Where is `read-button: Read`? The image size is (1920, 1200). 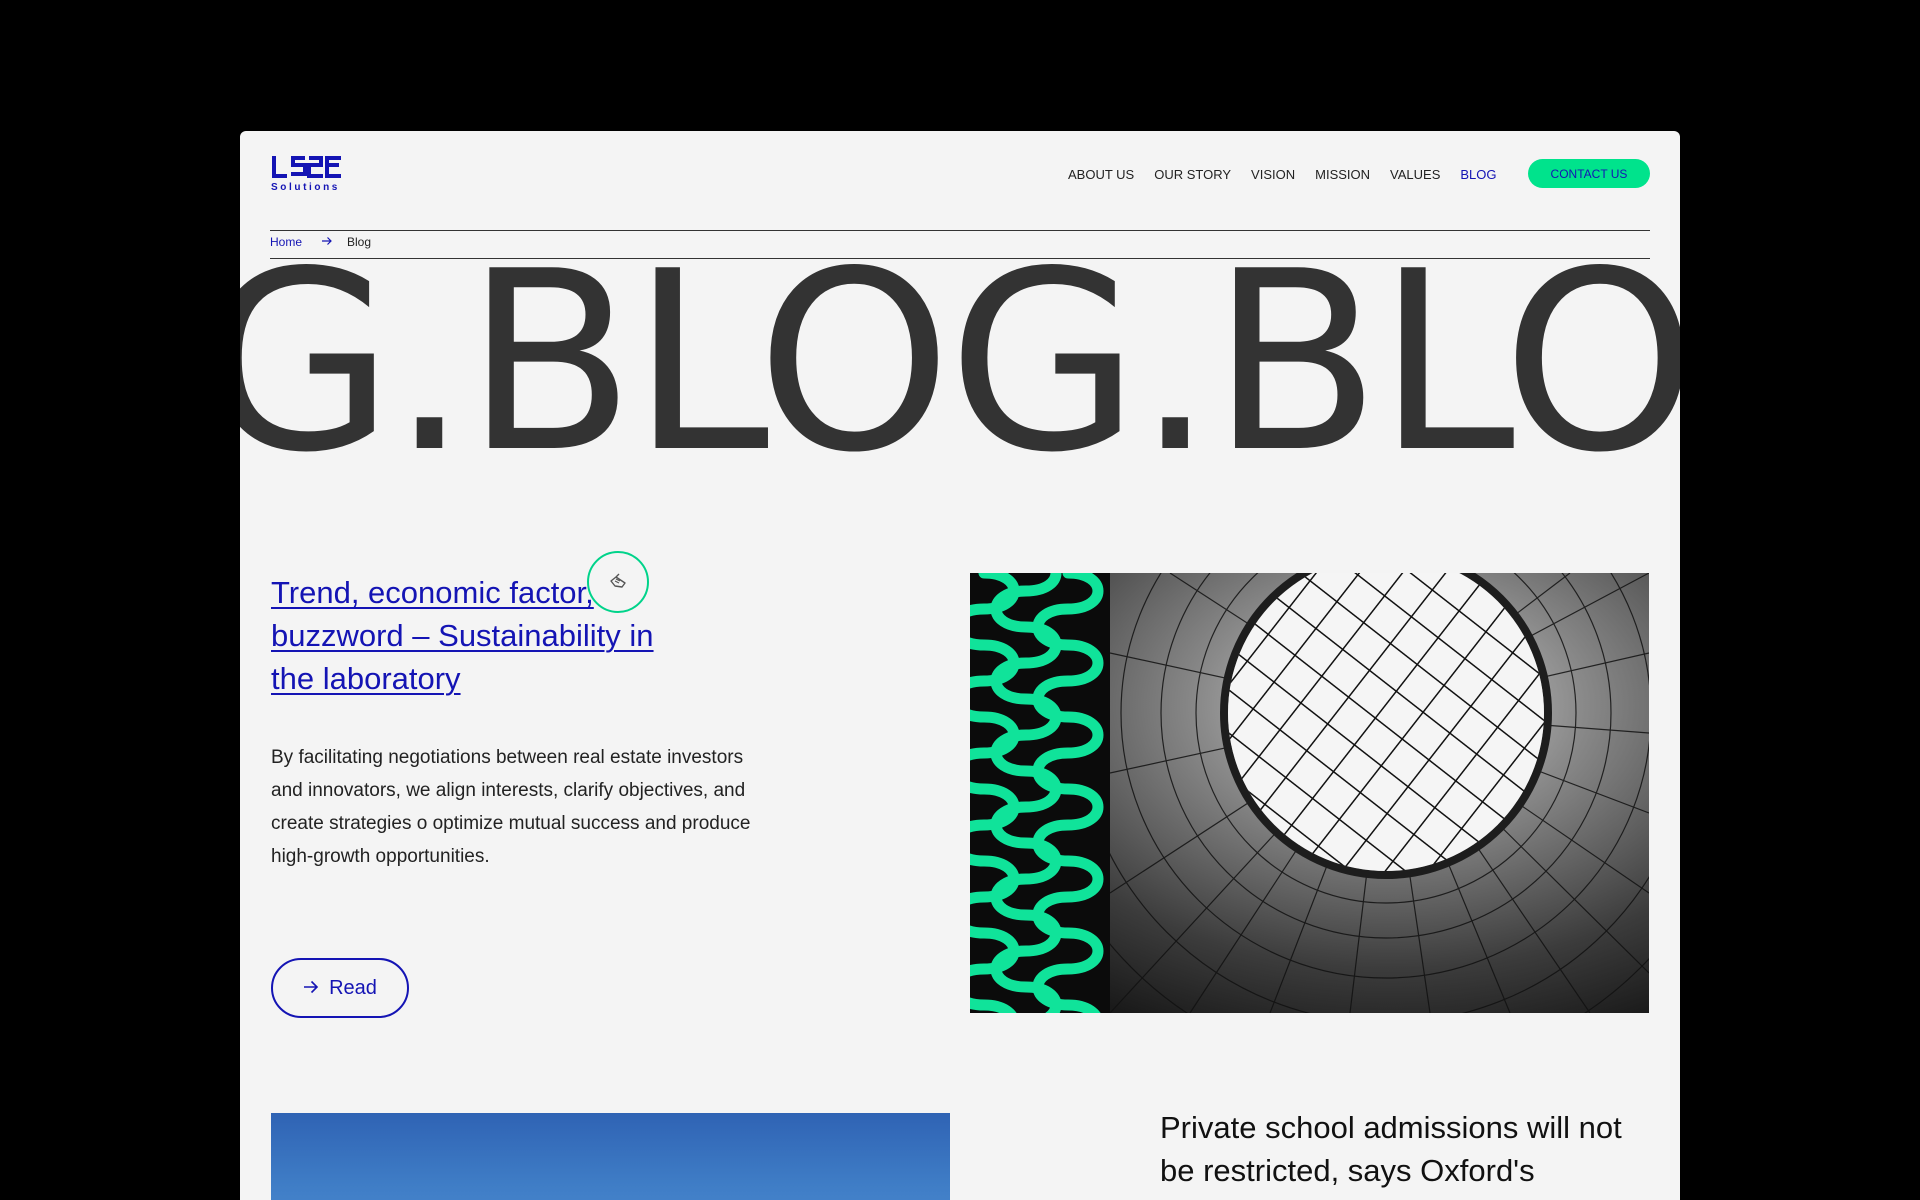
read-button: Read is located at coordinates (340, 988).